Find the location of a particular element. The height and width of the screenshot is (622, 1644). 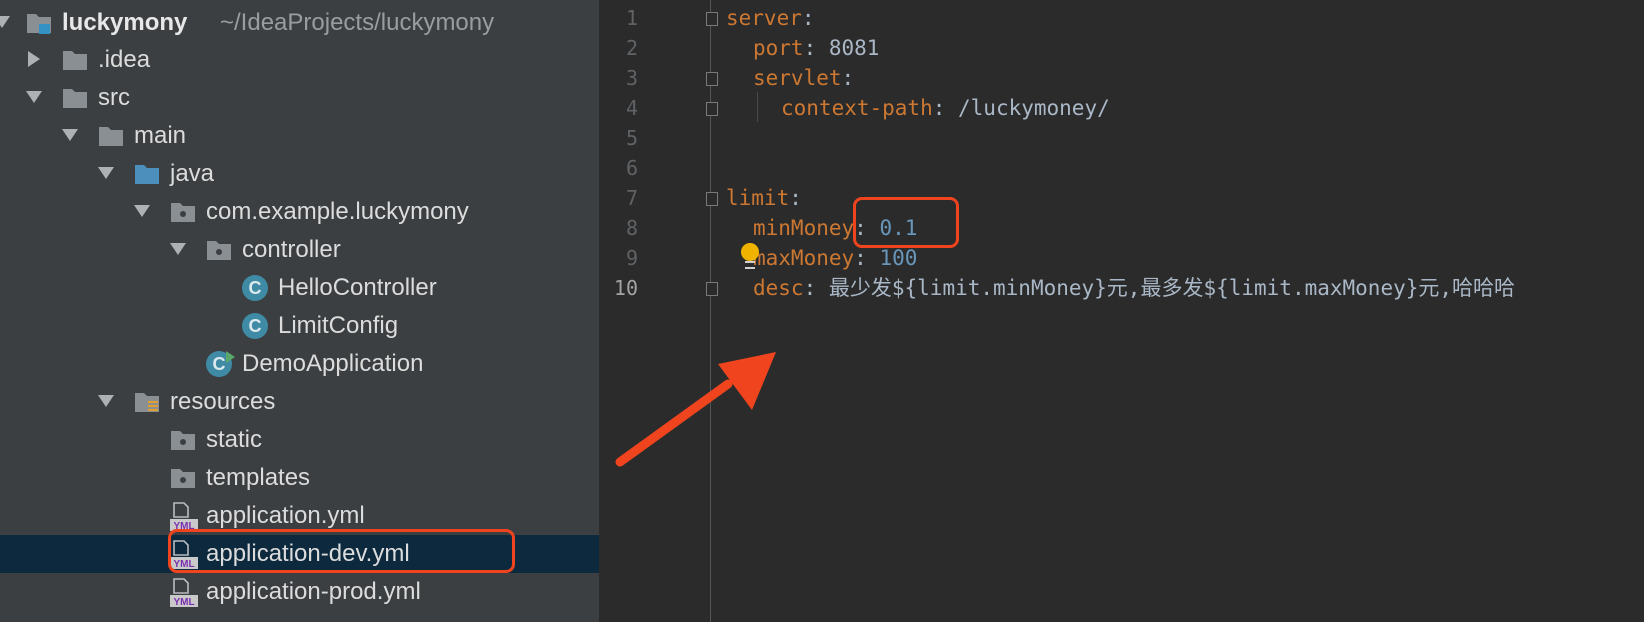

tree-item-templates: templates is located at coordinates (299, 478).